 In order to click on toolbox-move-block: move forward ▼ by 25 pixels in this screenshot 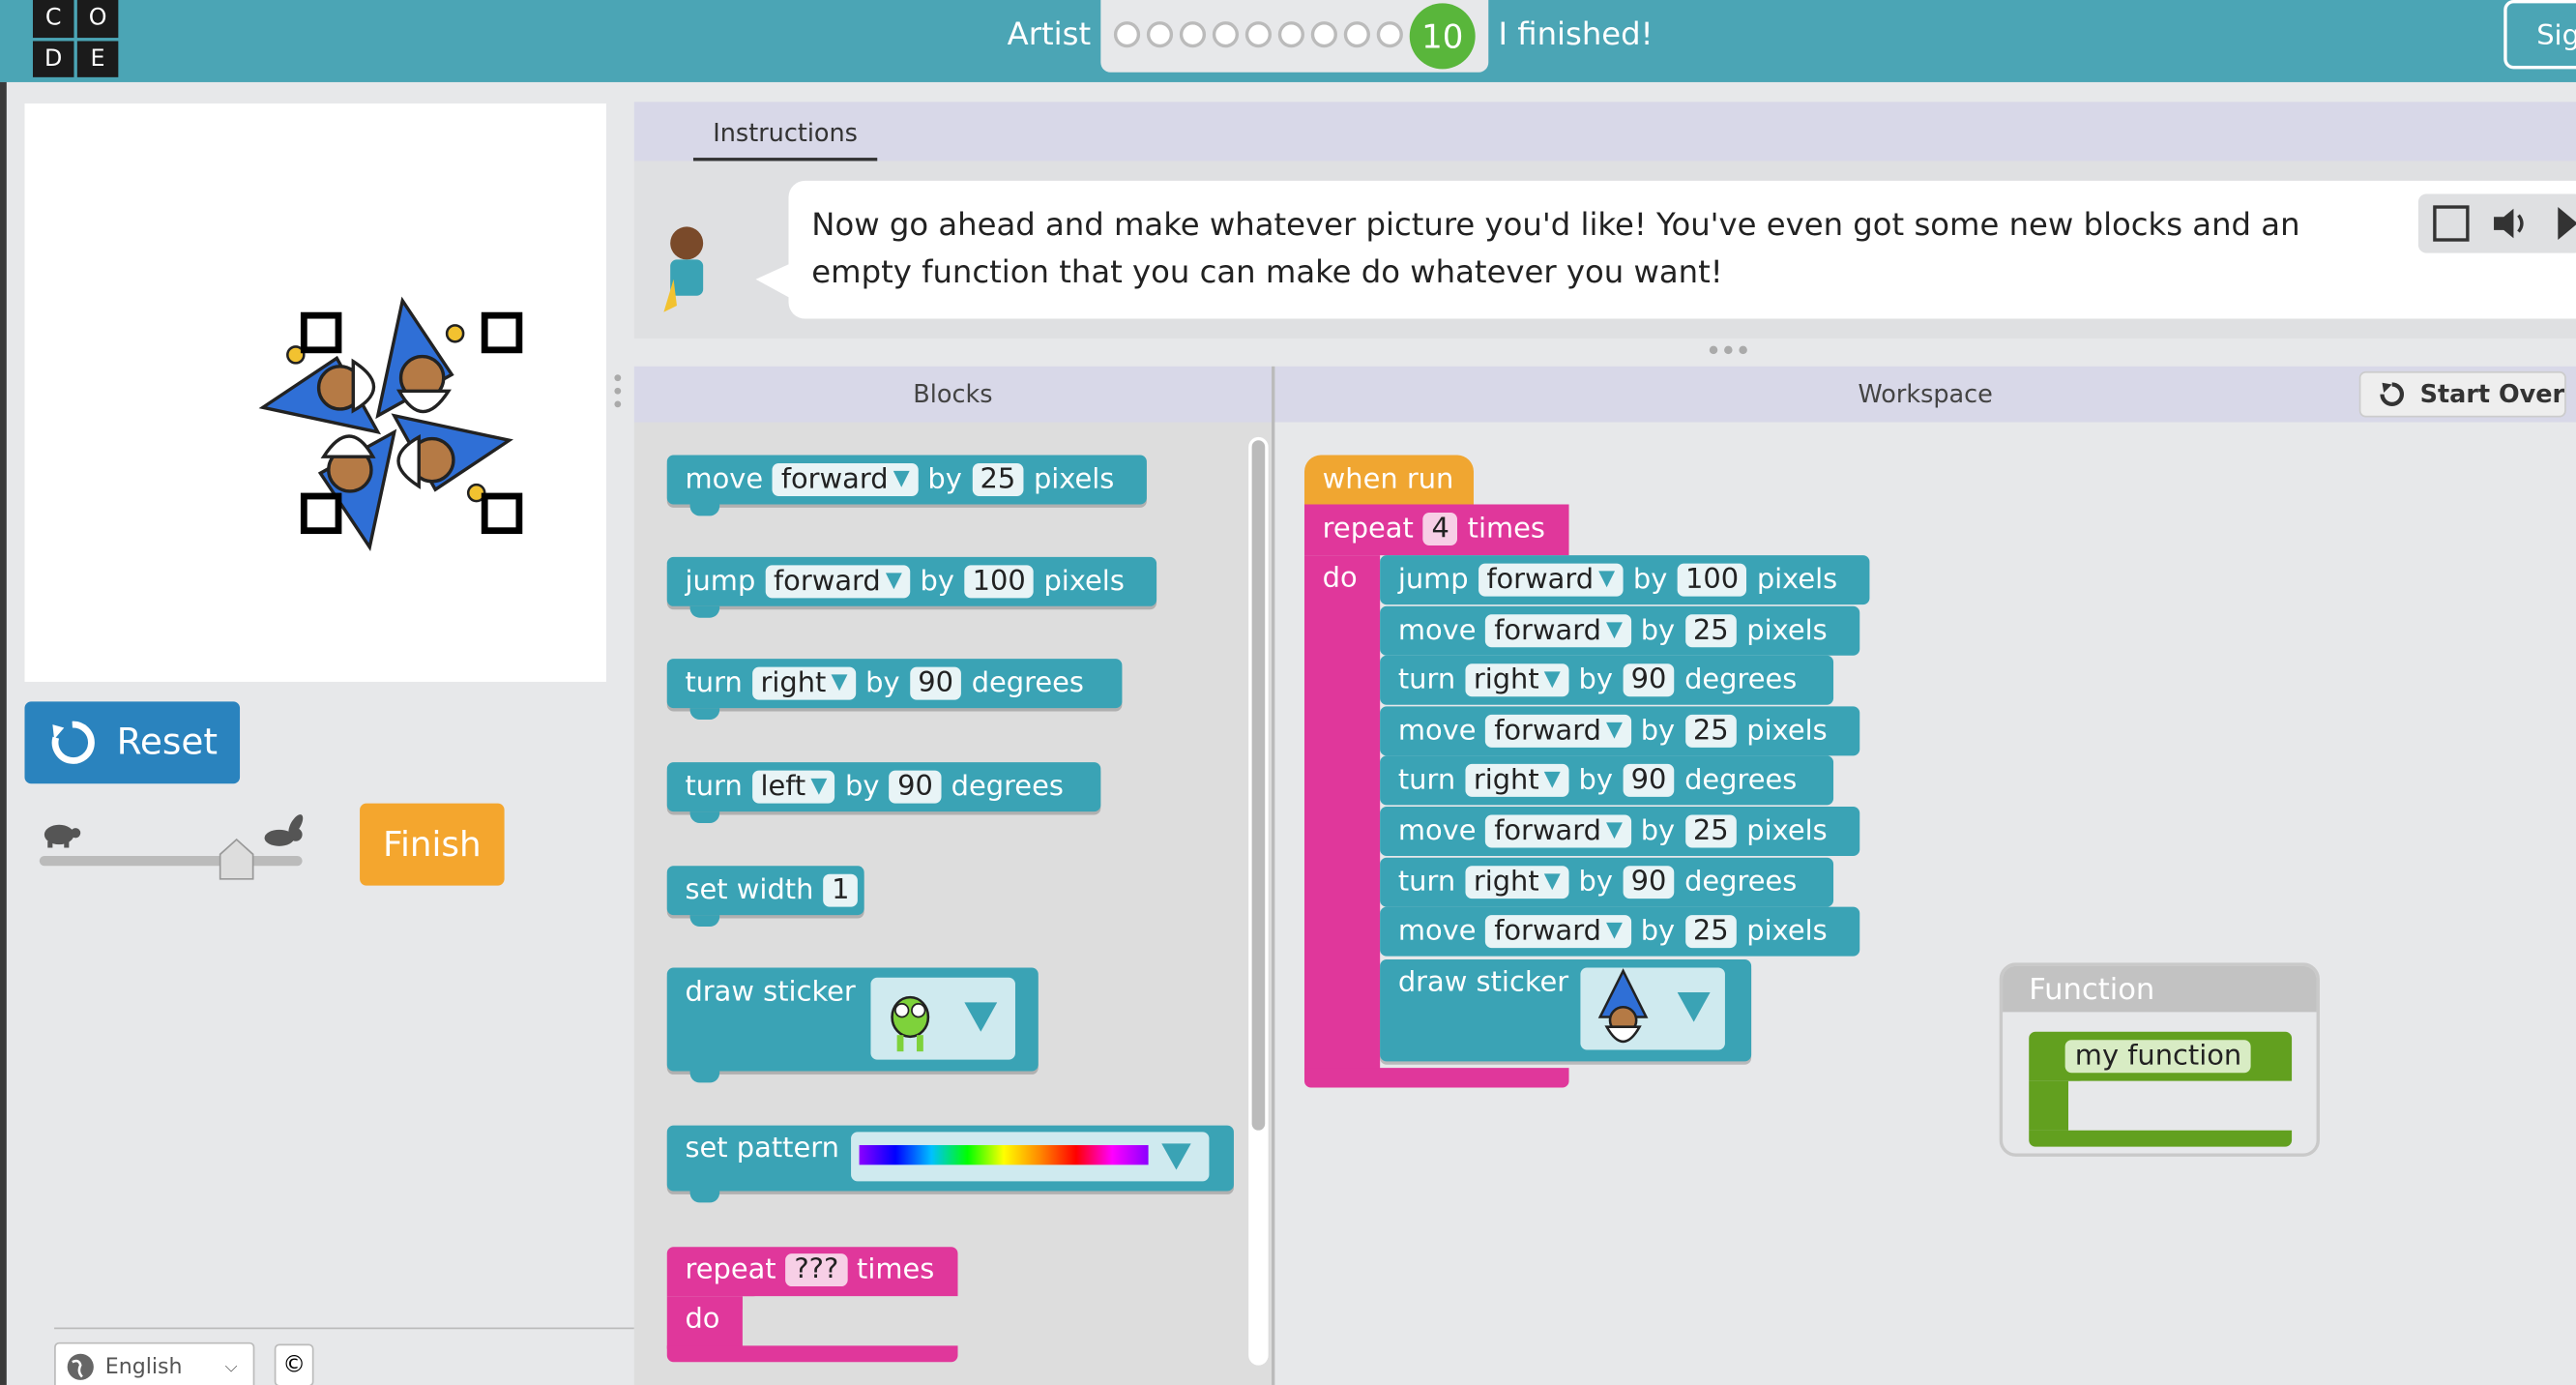, I will do `click(906, 486)`.